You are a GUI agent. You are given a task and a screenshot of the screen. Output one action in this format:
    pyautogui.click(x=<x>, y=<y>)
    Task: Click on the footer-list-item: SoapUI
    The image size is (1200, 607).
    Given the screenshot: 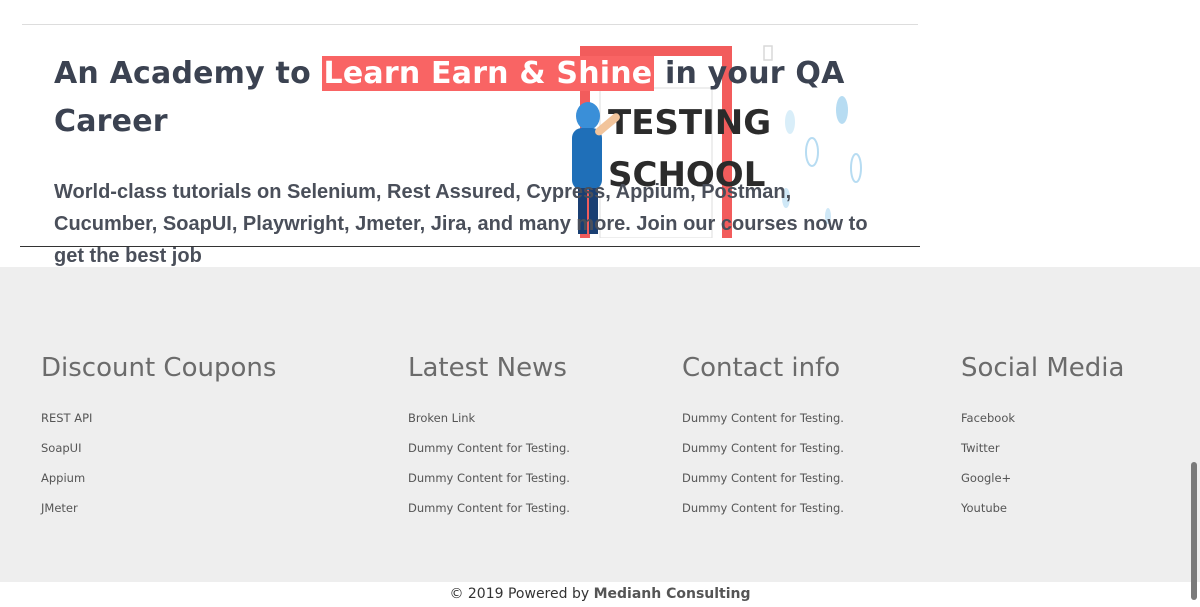 What is the action you would take?
    pyautogui.click(x=158, y=448)
    